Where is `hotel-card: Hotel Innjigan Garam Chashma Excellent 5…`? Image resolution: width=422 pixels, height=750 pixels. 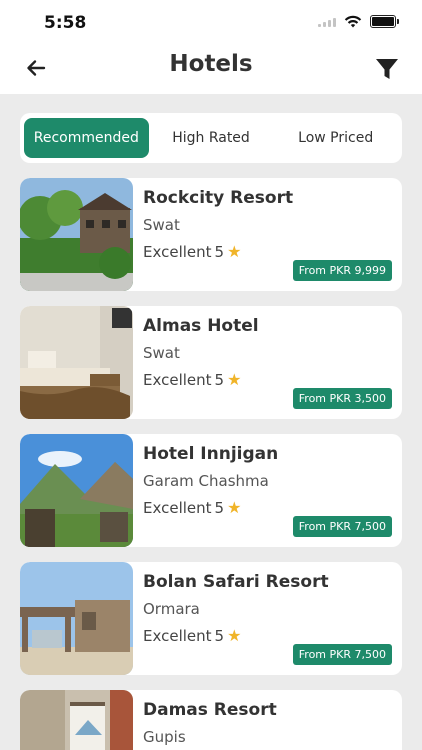
hotel-card: Hotel Innjigan Garam Chashma Excellent 5… is located at coordinates (211, 490).